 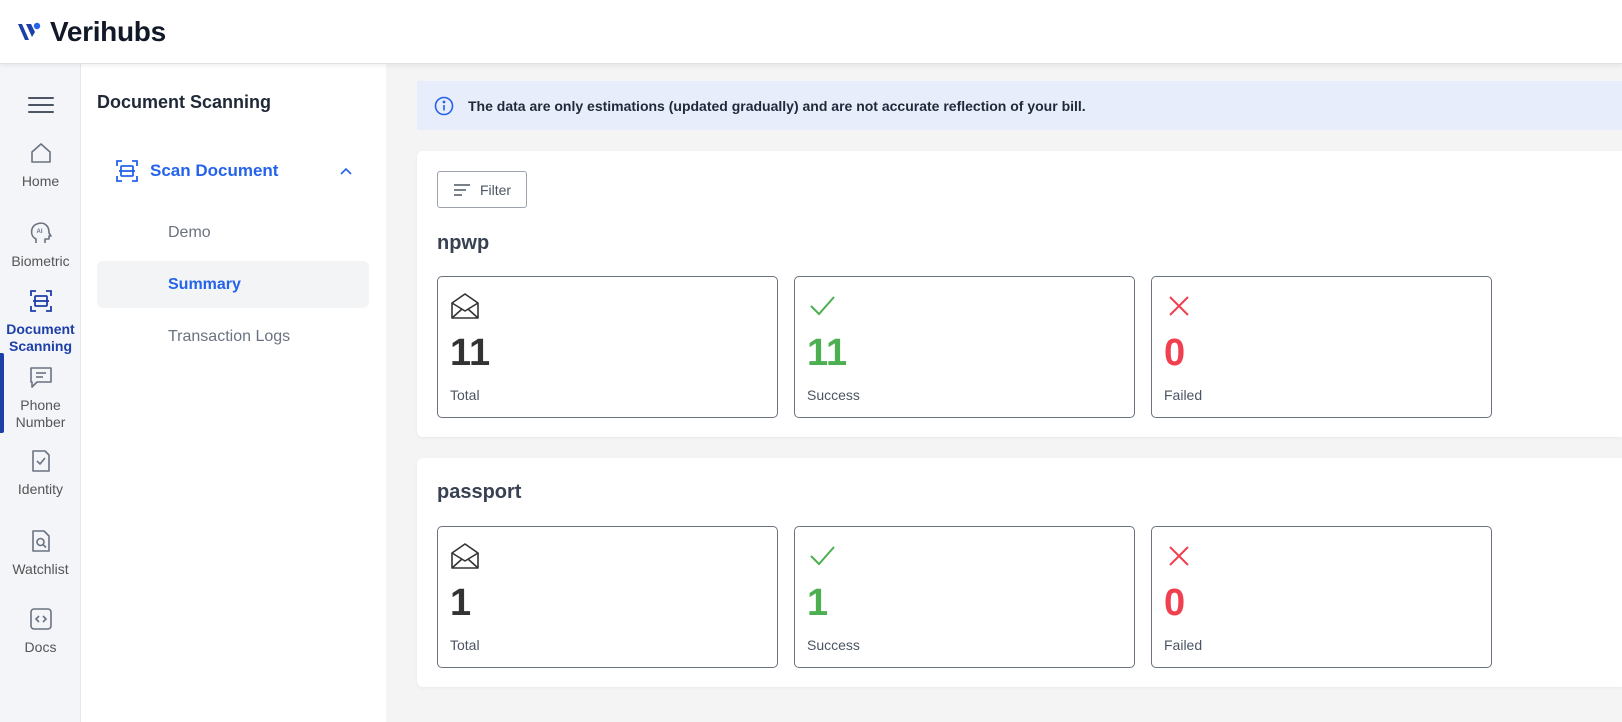 What do you see at coordinates (40, 473) in the screenshot?
I see `rail-item-identity: Identity` at bounding box center [40, 473].